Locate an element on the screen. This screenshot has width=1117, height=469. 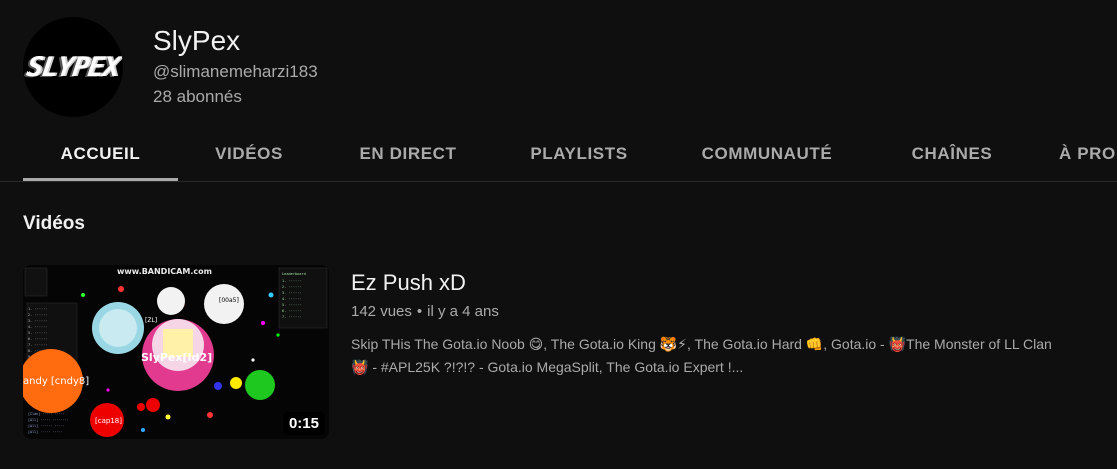
section-title: Vidéos is located at coordinates (54, 223).